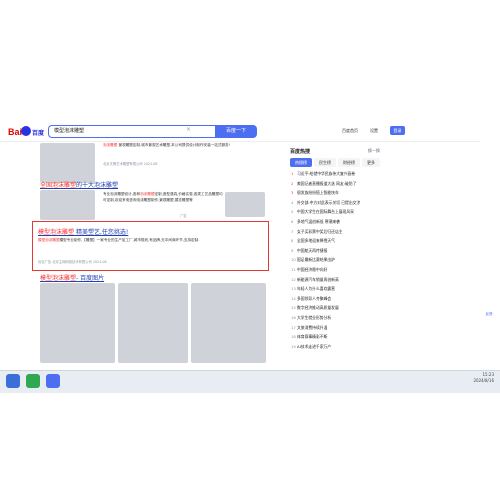 The image size is (500, 500). I want to click on tab-livelihood: 民生榜, so click(325, 162).